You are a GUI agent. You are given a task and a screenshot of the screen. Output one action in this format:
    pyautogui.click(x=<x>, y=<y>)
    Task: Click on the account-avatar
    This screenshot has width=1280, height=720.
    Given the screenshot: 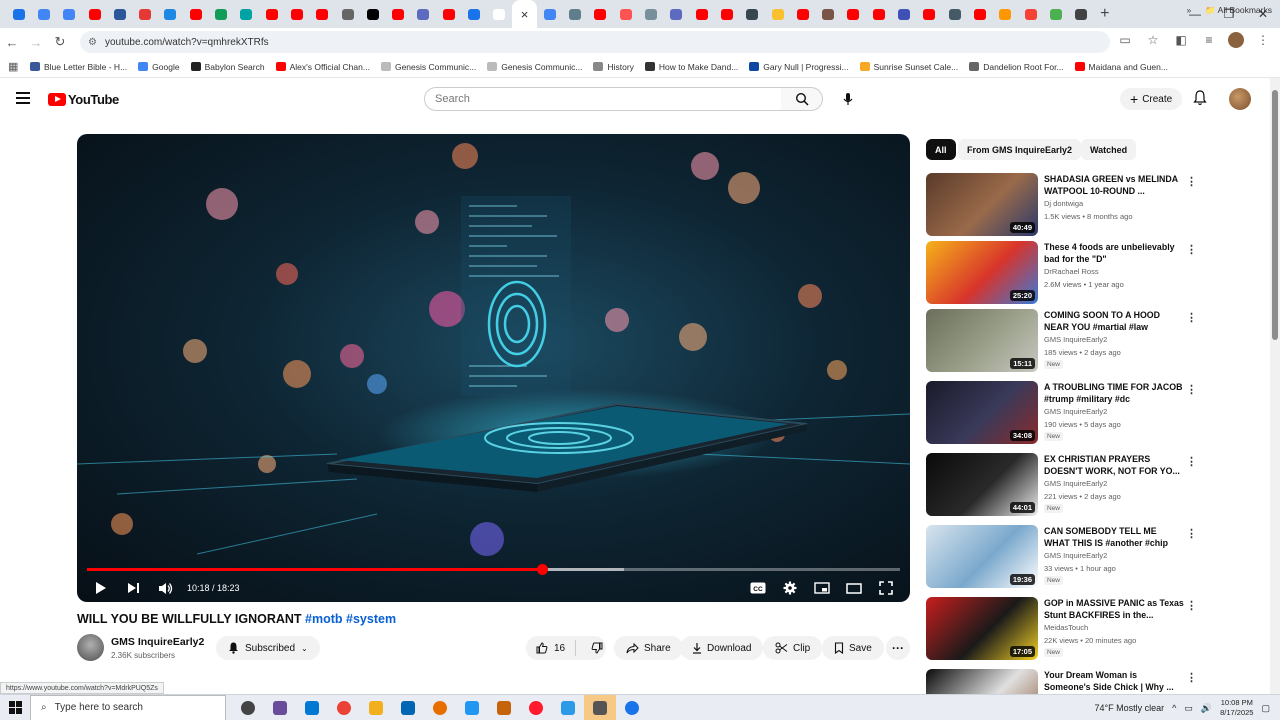 What is the action you would take?
    pyautogui.click(x=1240, y=99)
    